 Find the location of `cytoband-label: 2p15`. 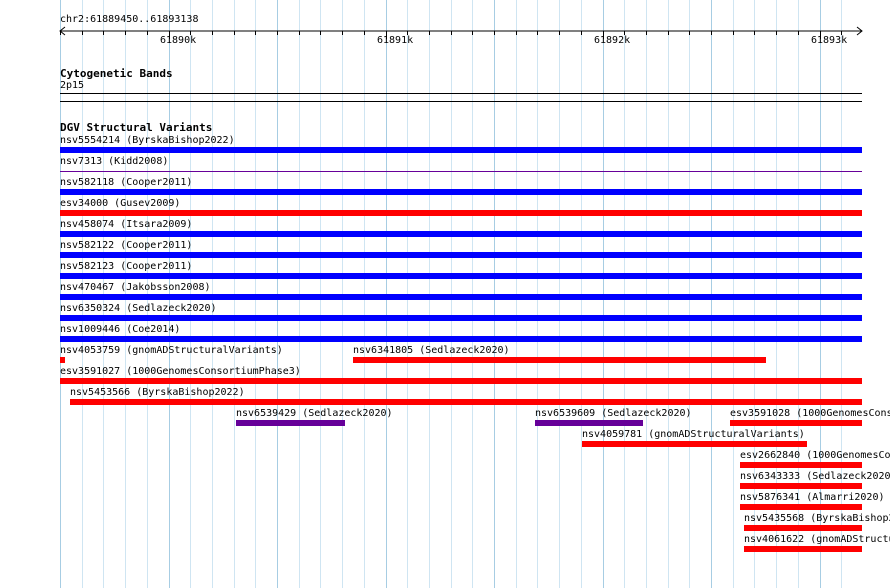

cytoband-label: 2p15 is located at coordinates (72, 85).